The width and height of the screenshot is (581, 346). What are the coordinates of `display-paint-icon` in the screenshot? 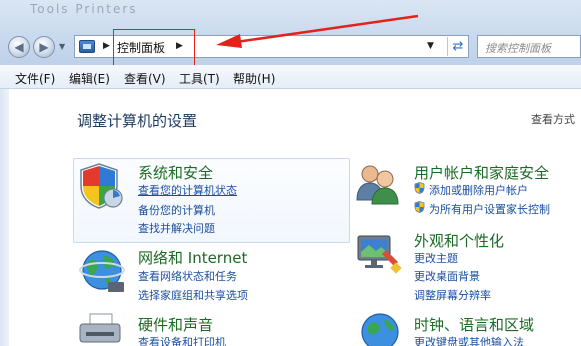 It's located at (379, 254).